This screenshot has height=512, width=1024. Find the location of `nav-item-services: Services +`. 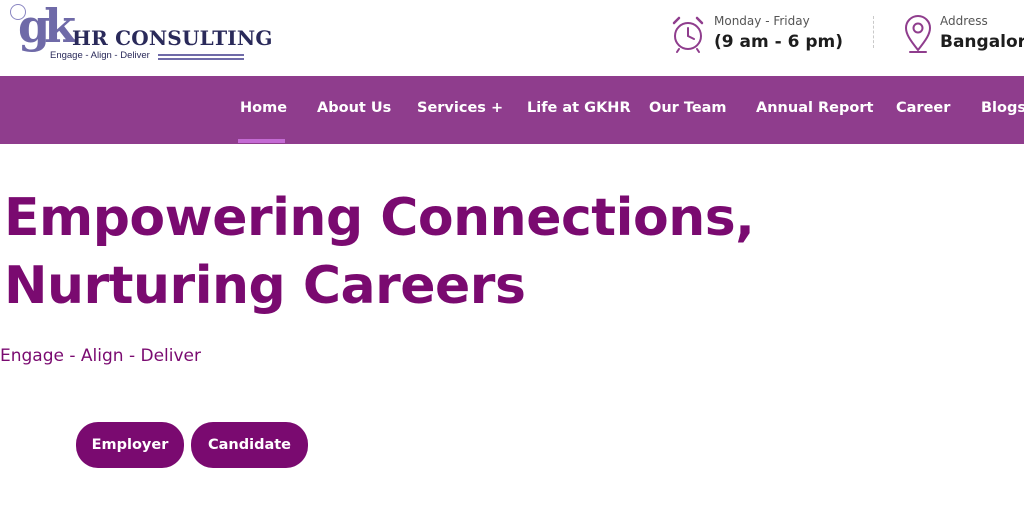

nav-item-services: Services + is located at coordinates (460, 111).